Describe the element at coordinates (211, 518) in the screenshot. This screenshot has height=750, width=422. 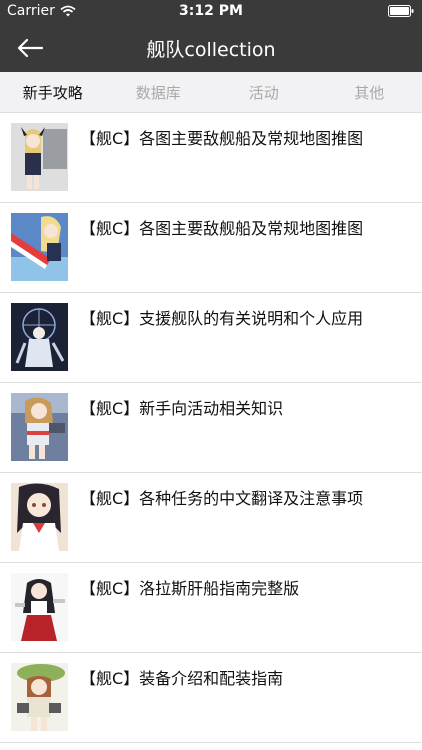
I see `list-item: 【舰C】各种任务的中文翻译及注意事项` at that location.